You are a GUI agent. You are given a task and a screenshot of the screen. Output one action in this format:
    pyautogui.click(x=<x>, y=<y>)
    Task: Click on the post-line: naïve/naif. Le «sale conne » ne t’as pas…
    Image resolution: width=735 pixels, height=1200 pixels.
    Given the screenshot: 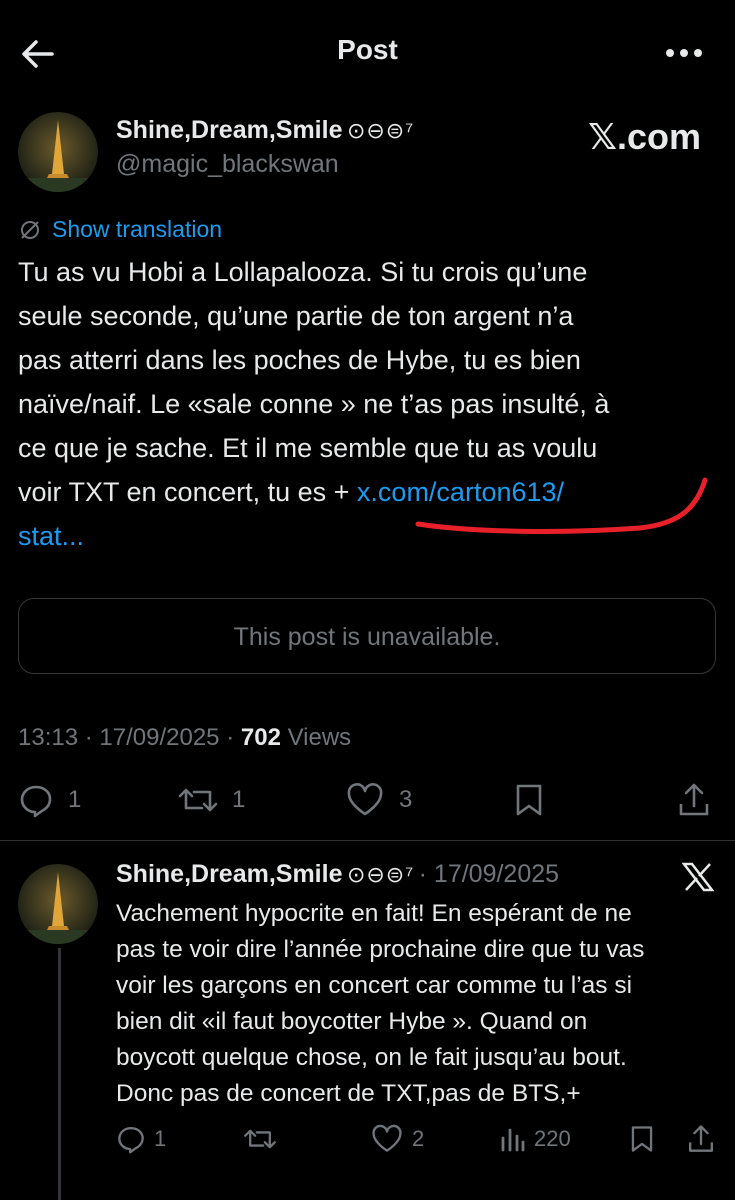 What is the action you would take?
    pyautogui.click(x=314, y=404)
    